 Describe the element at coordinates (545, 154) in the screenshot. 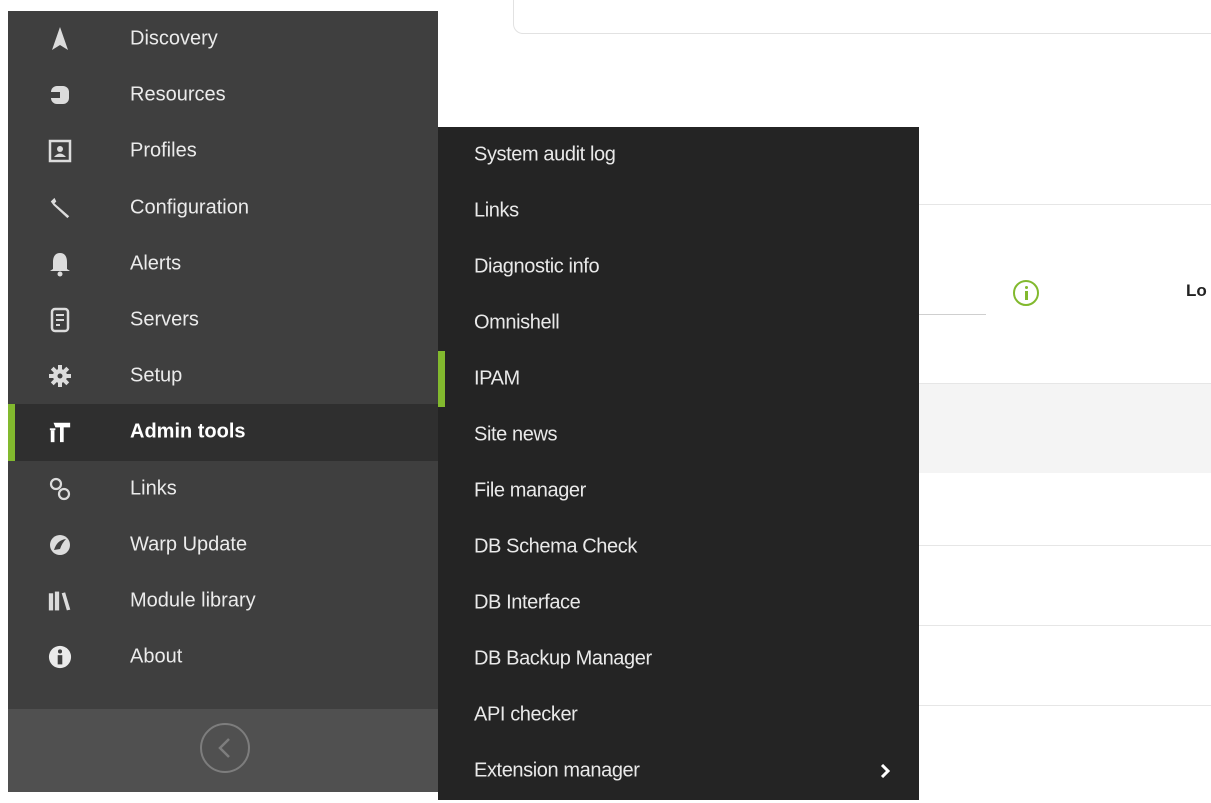

I see `submenu-item-label: System audit log` at that location.